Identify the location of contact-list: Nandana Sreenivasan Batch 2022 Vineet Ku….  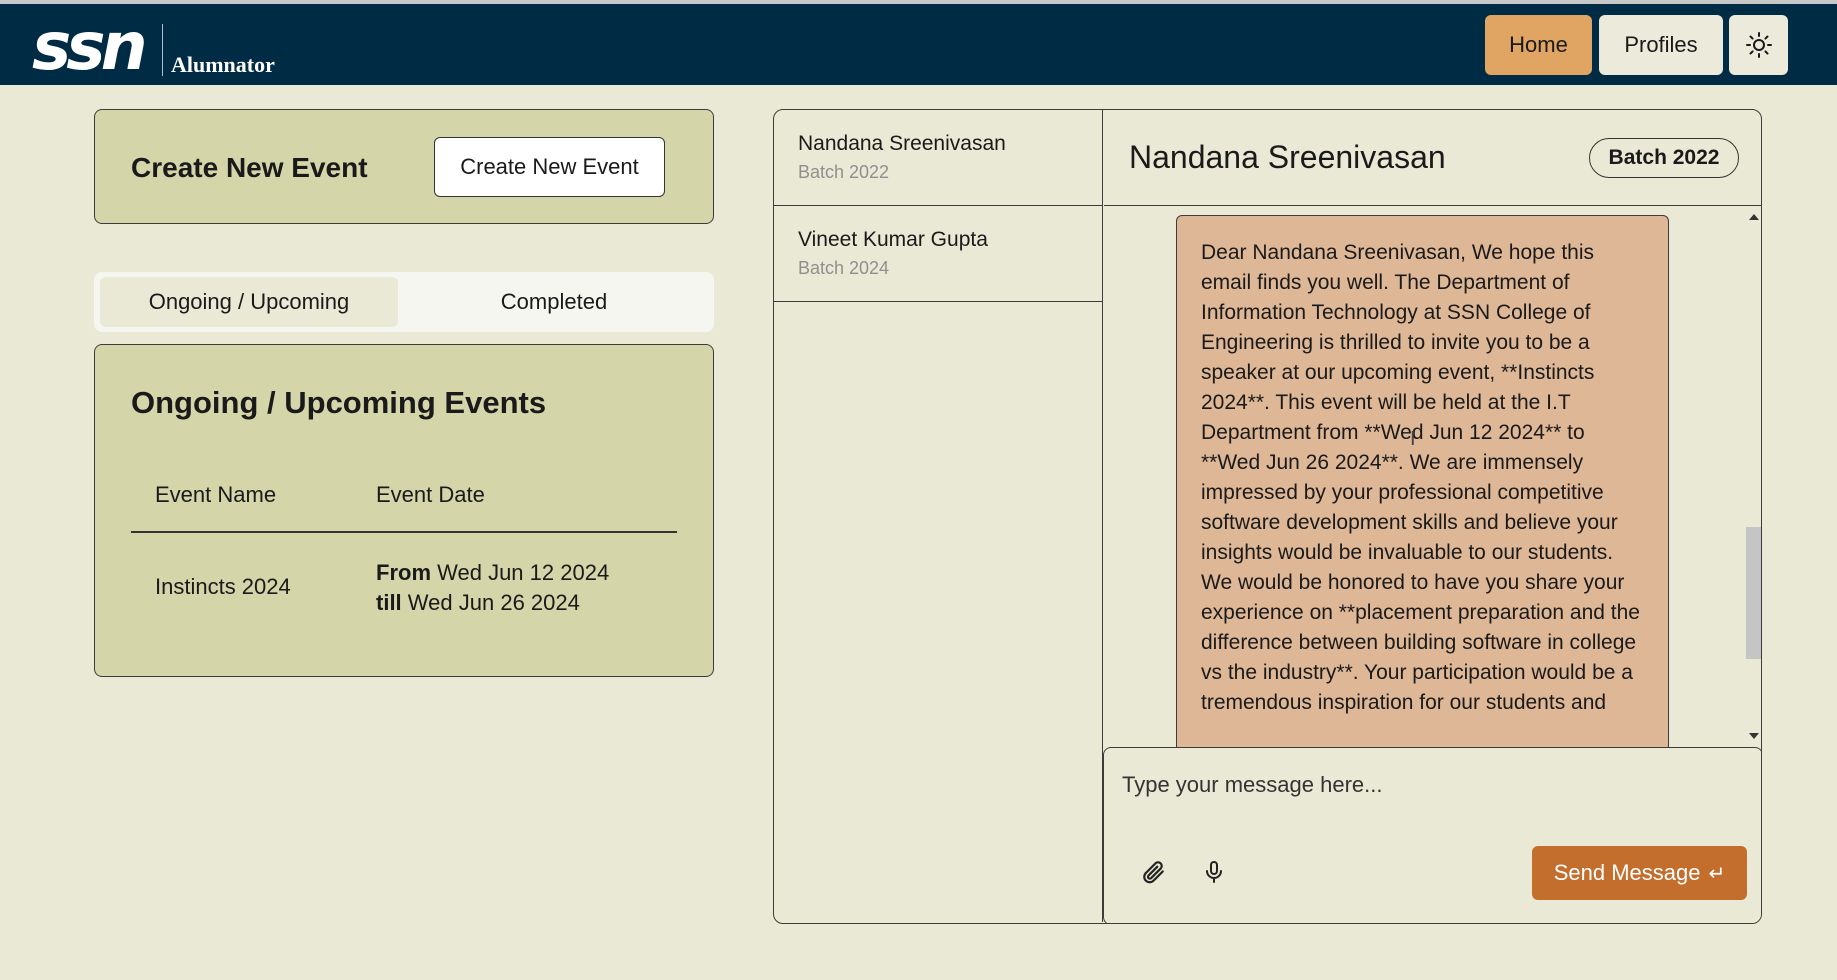
(938, 516).